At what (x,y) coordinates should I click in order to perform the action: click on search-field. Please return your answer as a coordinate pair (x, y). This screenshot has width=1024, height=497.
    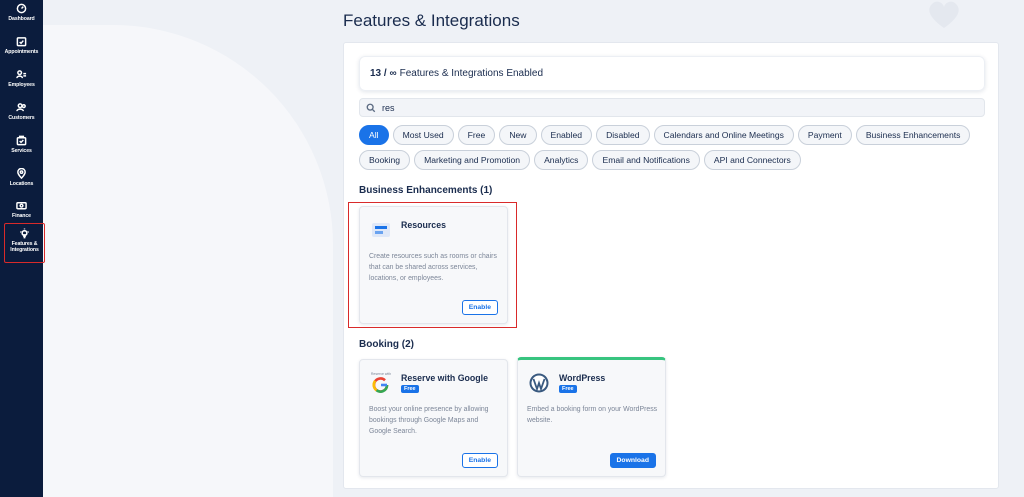
    Looking at the image, I should click on (672, 107).